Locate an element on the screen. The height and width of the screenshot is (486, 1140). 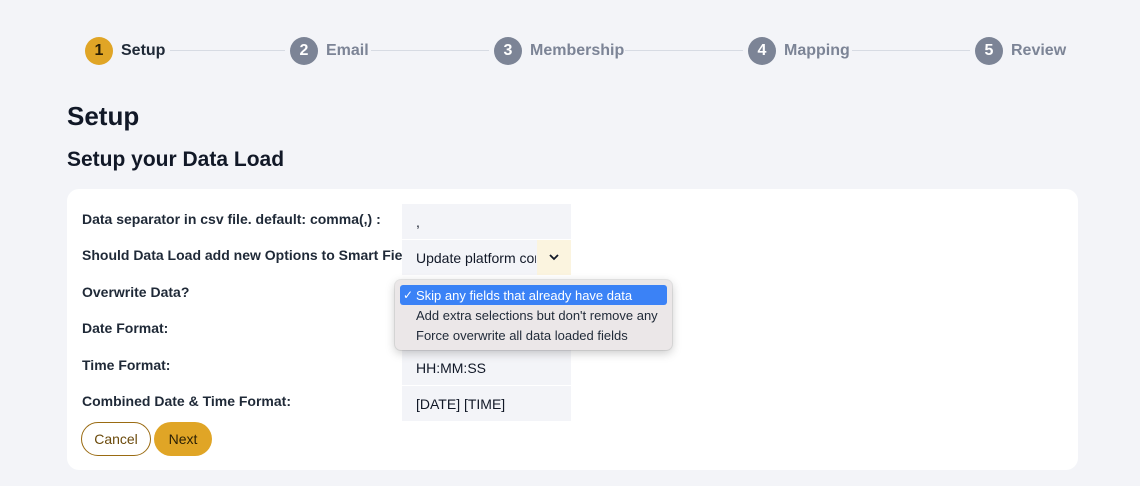
cancel-button: Cancel is located at coordinates (116, 439).